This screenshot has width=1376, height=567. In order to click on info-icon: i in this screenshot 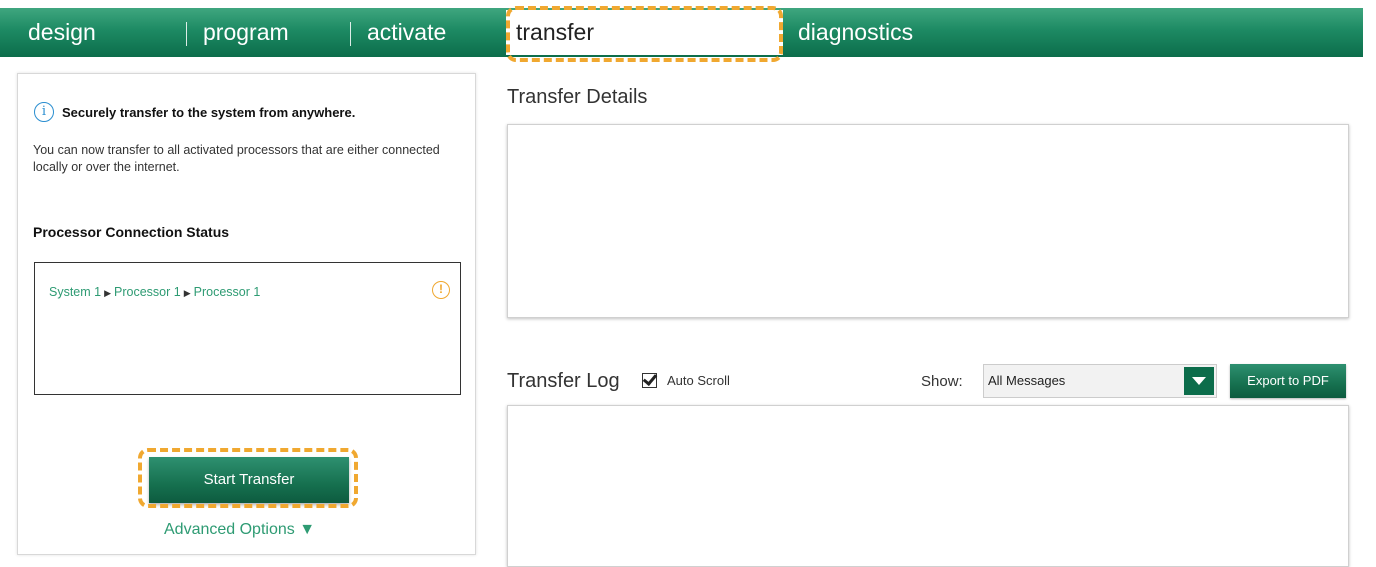, I will do `click(44, 112)`.